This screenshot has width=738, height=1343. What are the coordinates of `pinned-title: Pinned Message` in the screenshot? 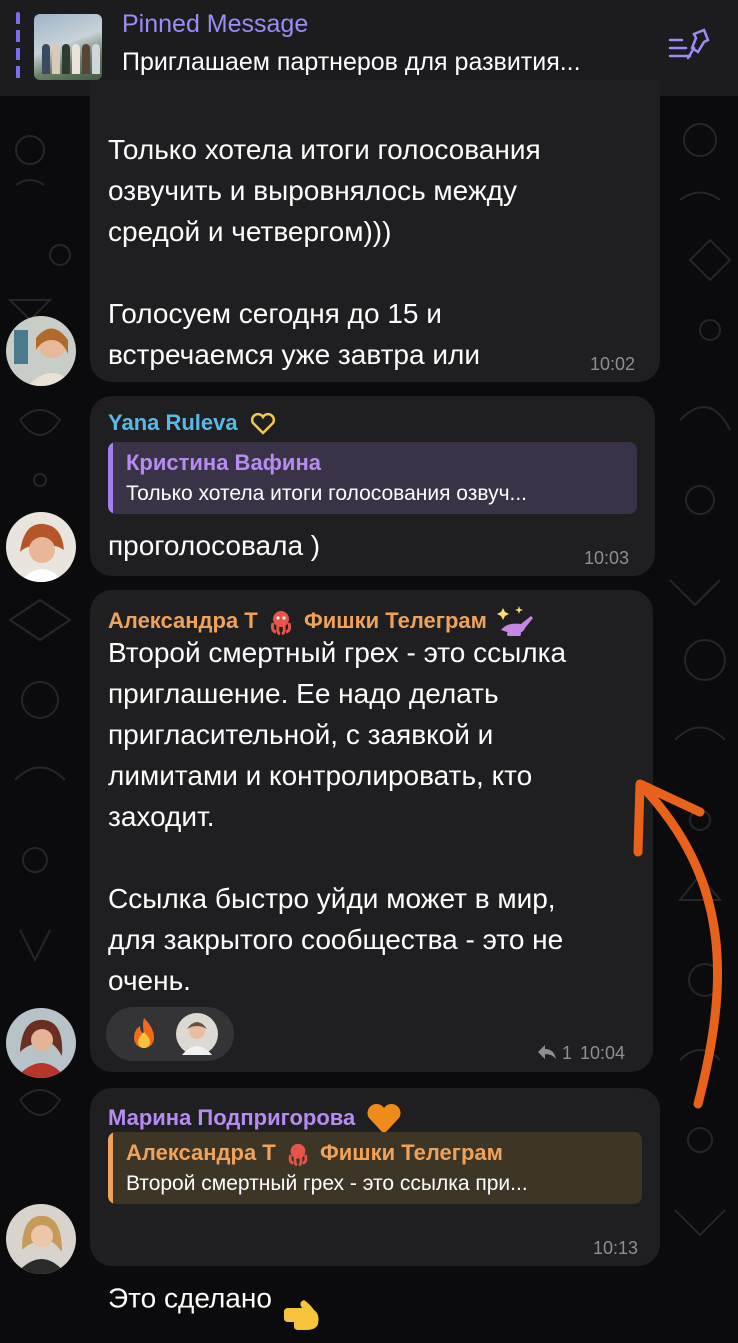 It's located at (215, 24).